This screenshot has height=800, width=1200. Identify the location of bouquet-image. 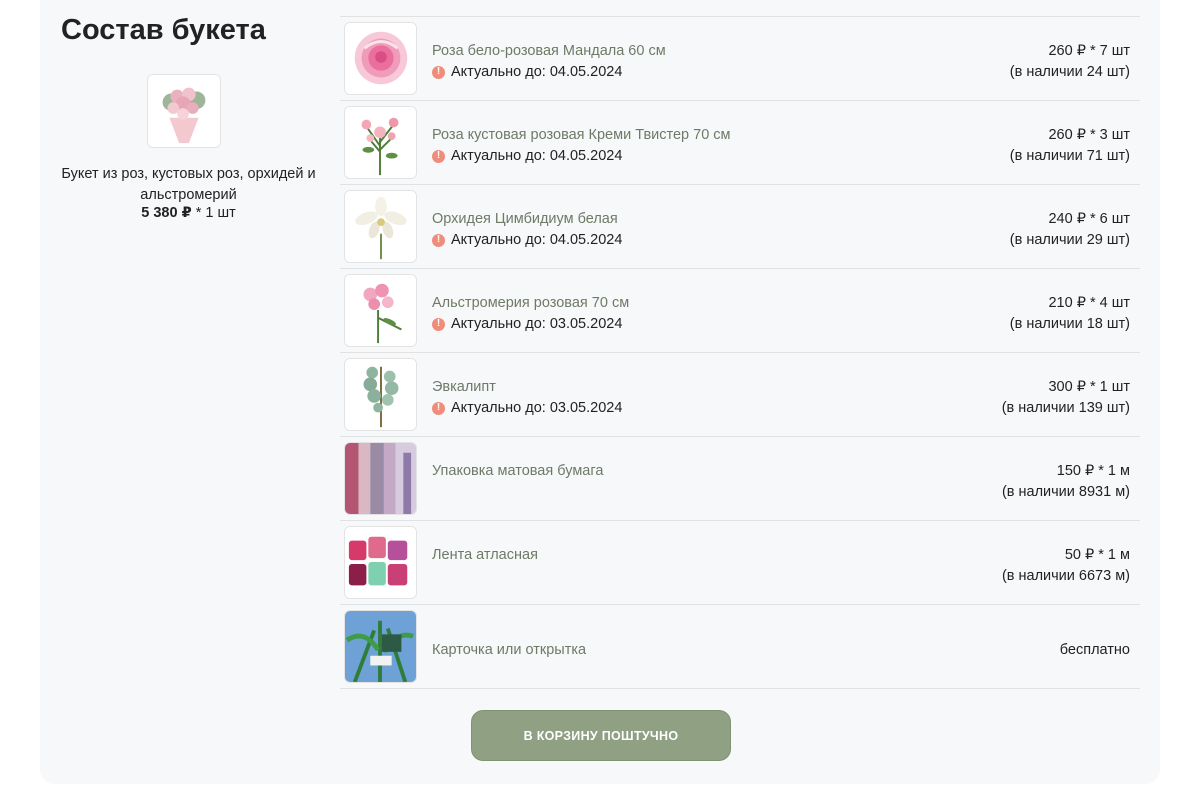
(184, 111).